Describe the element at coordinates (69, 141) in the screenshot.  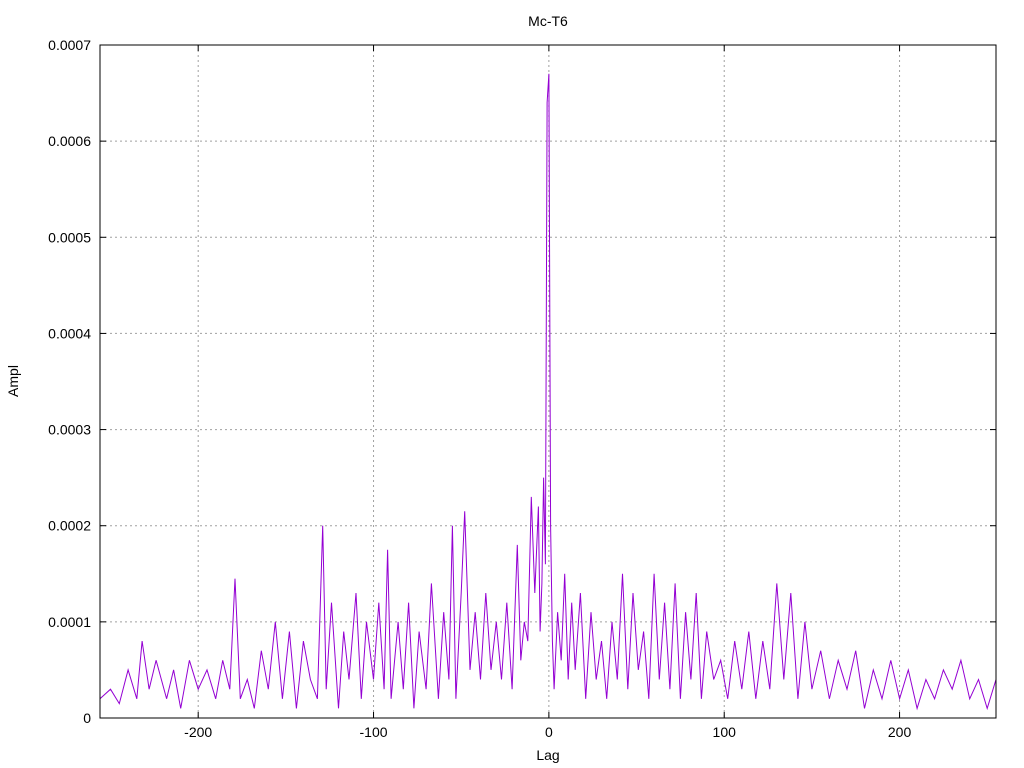
I see `y-tick-label: 0.0006` at that location.